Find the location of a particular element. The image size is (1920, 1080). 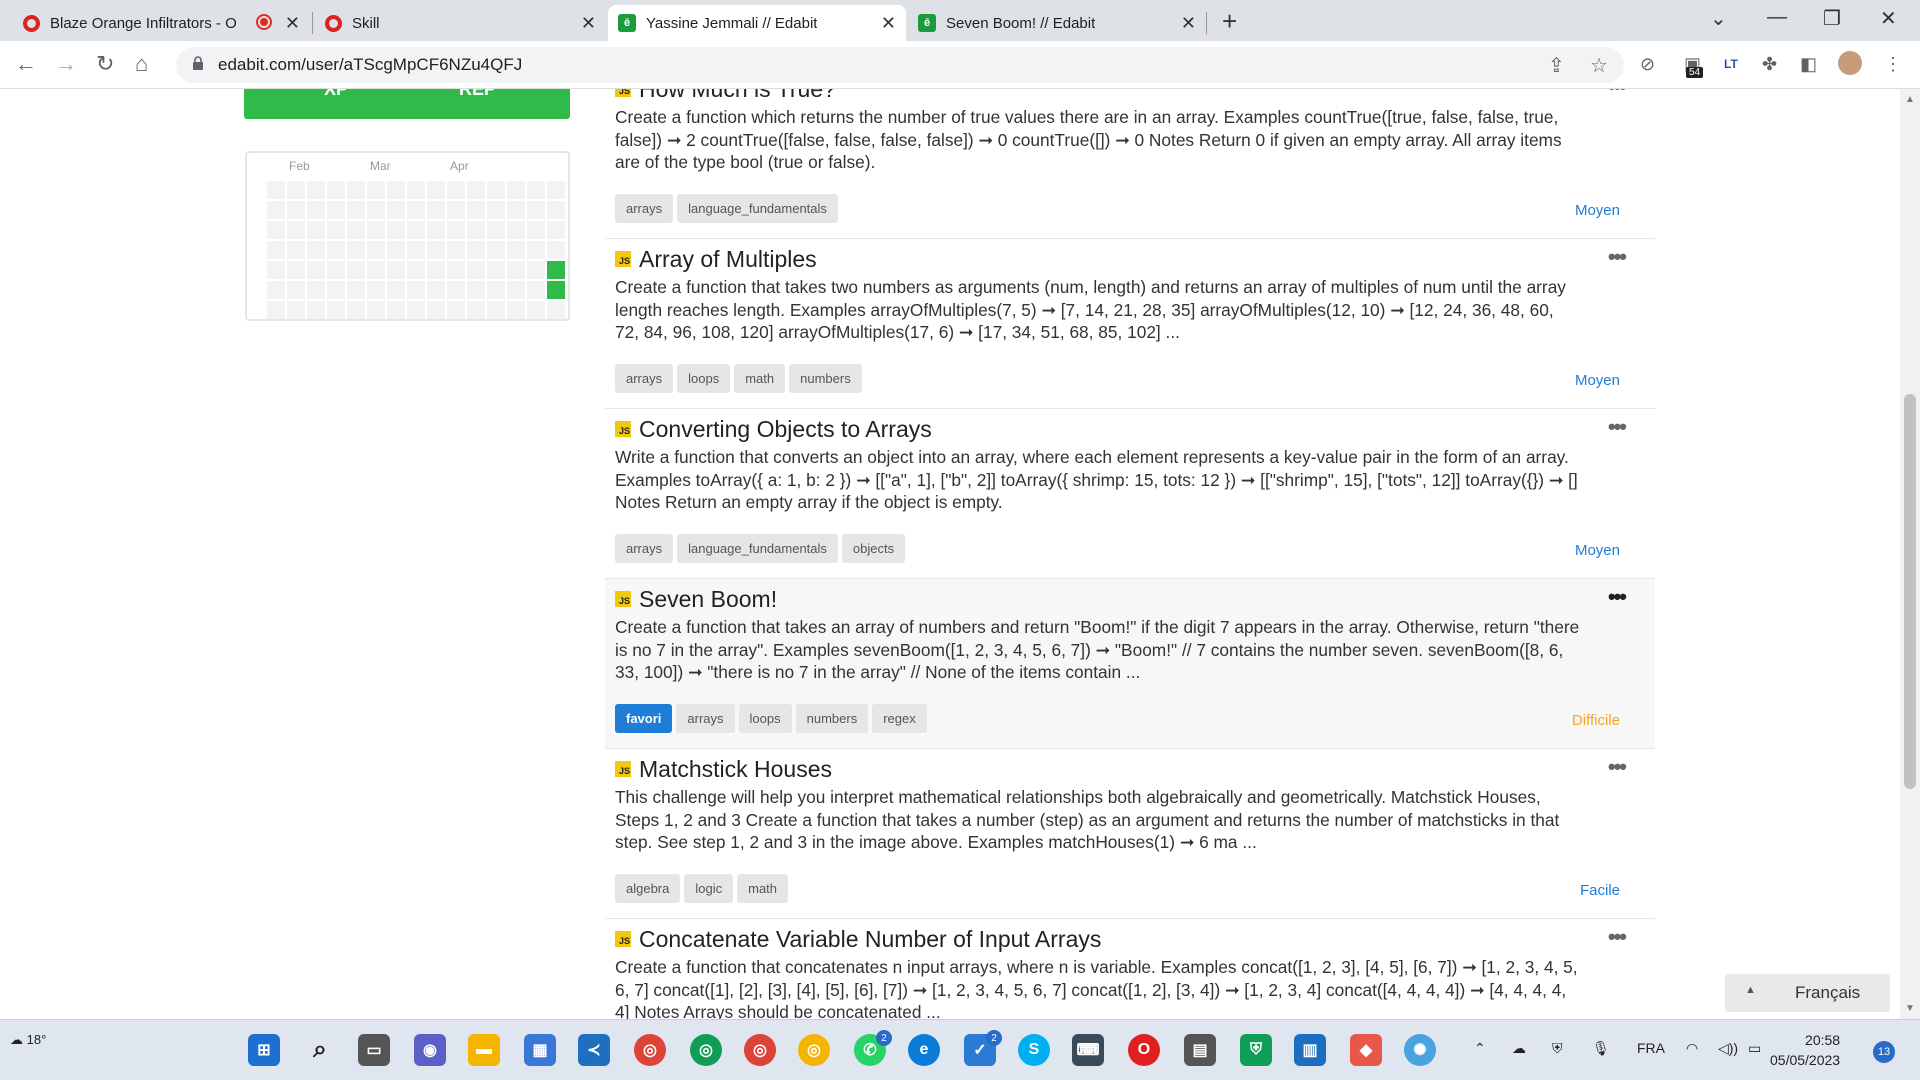

extension-blocker-icon: ⊘ is located at coordinates (1647, 64).